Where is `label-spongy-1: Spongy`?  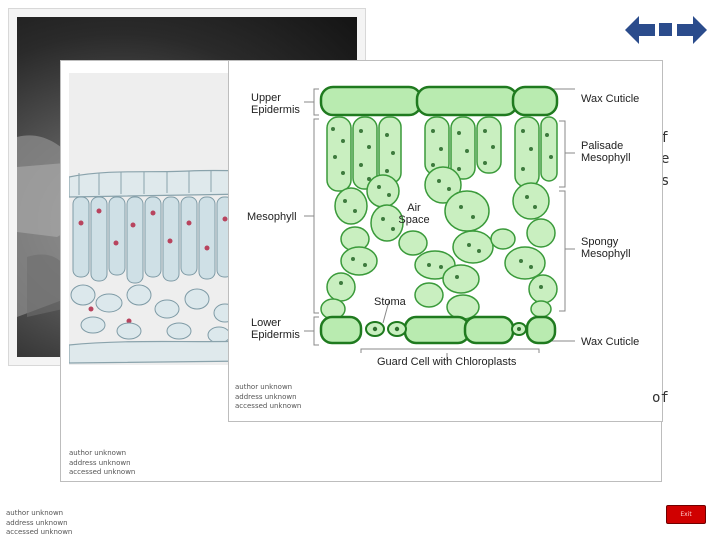
label-spongy-1: Spongy is located at coordinates (600, 242).